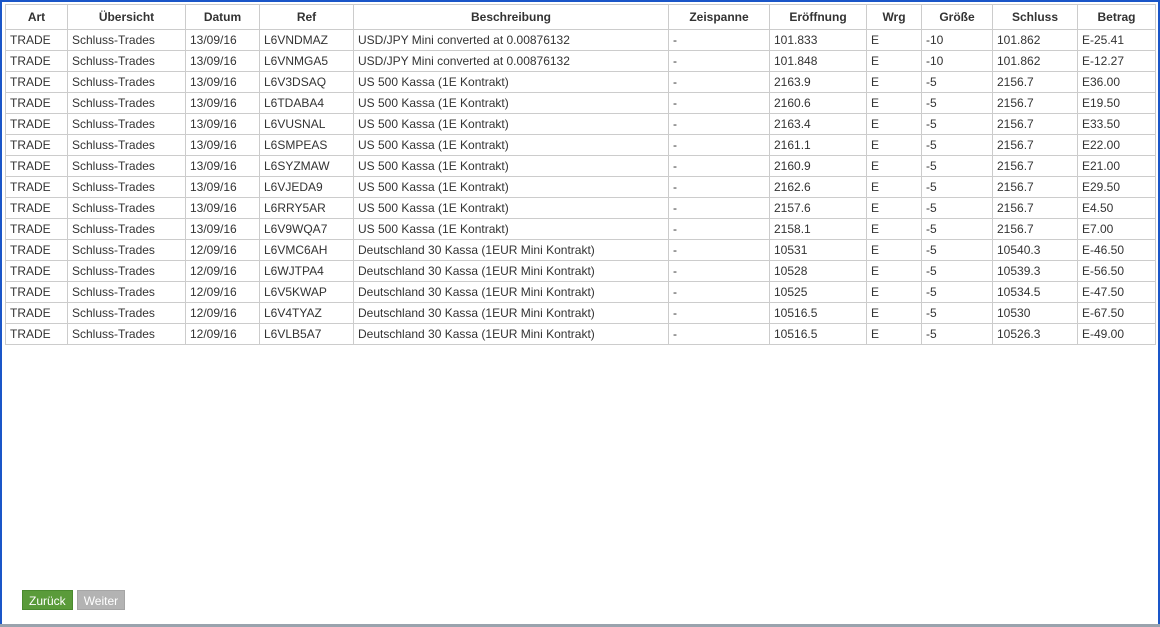  I want to click on cell-eroeffnung: 2163.9, so click(818, 82).